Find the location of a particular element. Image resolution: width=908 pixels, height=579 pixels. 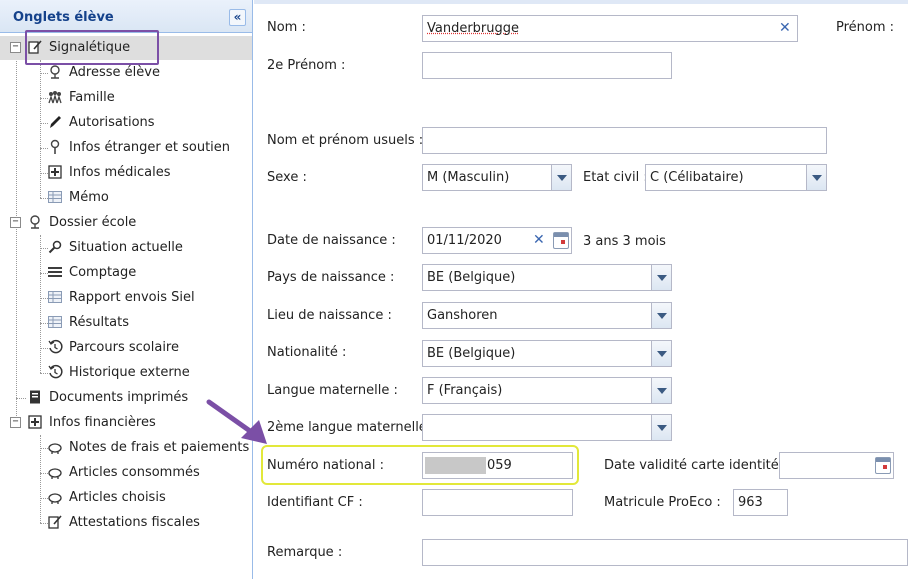

remarque-input is located at coordinates (665, 552).